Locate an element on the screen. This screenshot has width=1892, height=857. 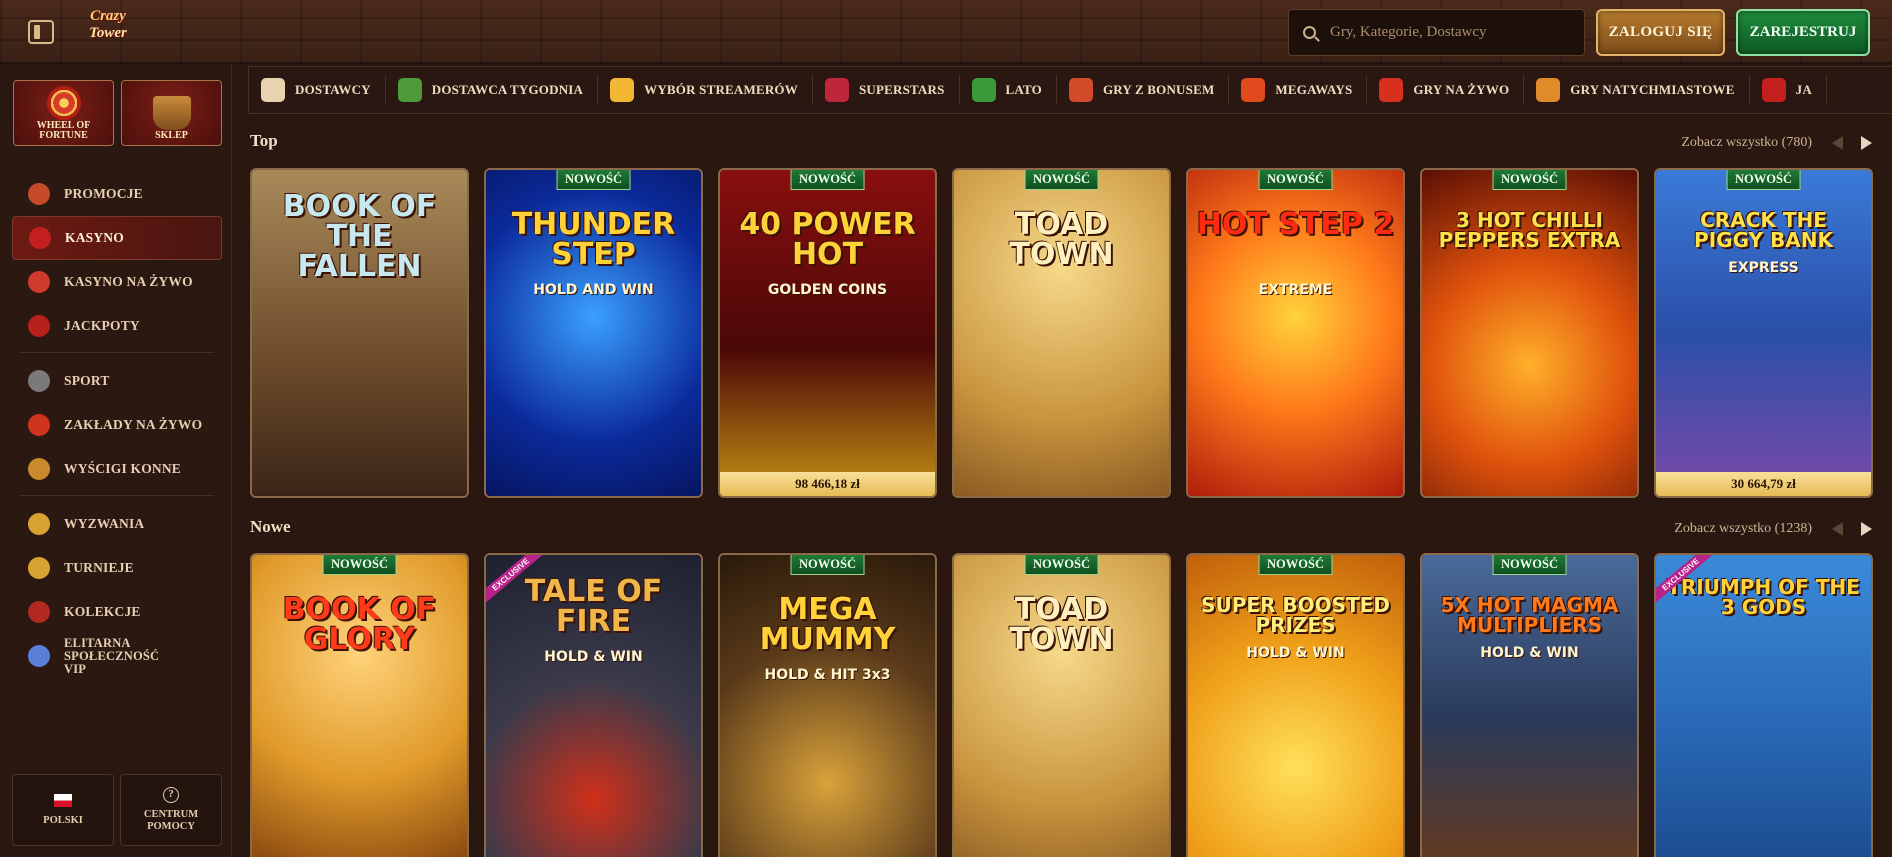
category-label: GRY NATYCHMIASTOWE is located at coordinates (1652, 89).